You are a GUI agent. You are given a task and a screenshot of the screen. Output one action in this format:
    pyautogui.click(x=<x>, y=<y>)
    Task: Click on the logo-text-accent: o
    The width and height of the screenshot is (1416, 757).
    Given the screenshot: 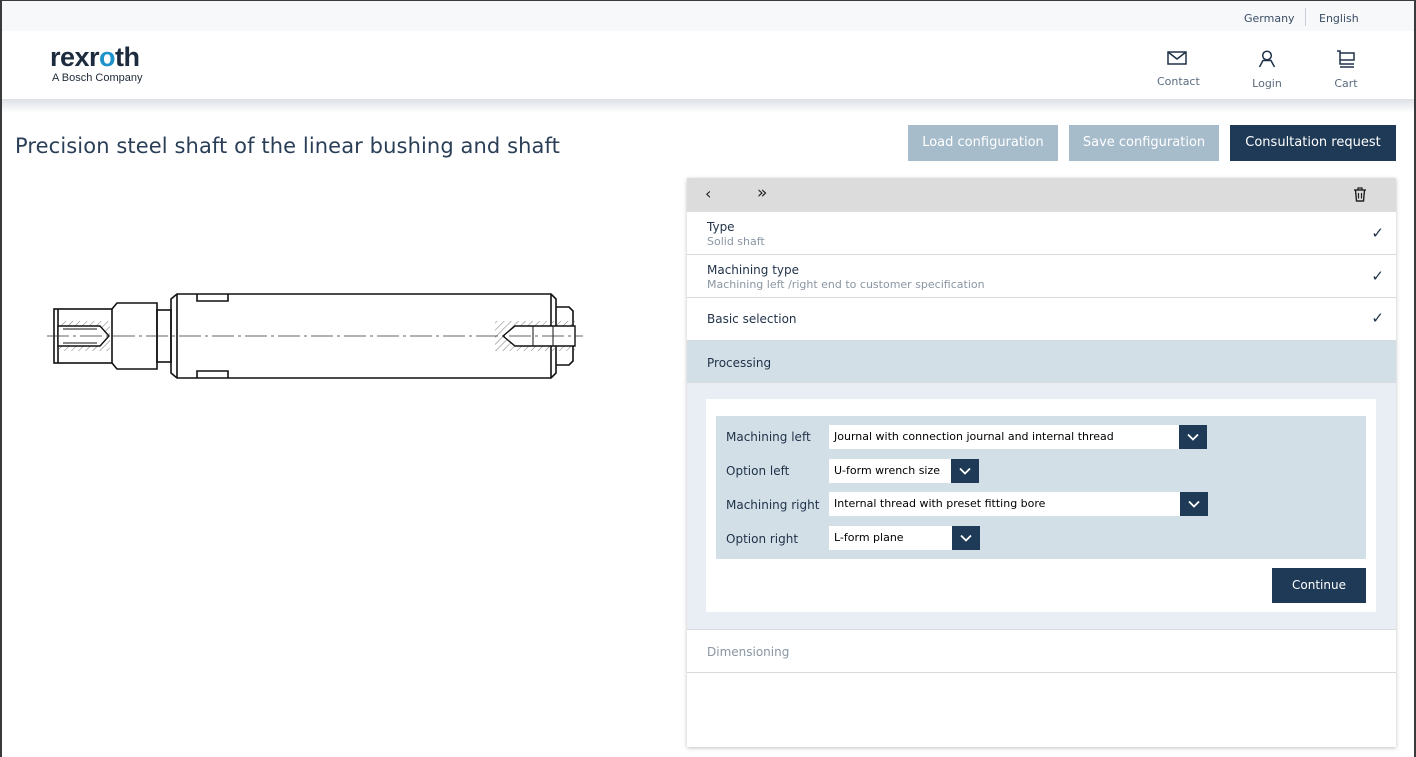 What is the action you would take?
    pyautogui.click(x=107, y=57)
    